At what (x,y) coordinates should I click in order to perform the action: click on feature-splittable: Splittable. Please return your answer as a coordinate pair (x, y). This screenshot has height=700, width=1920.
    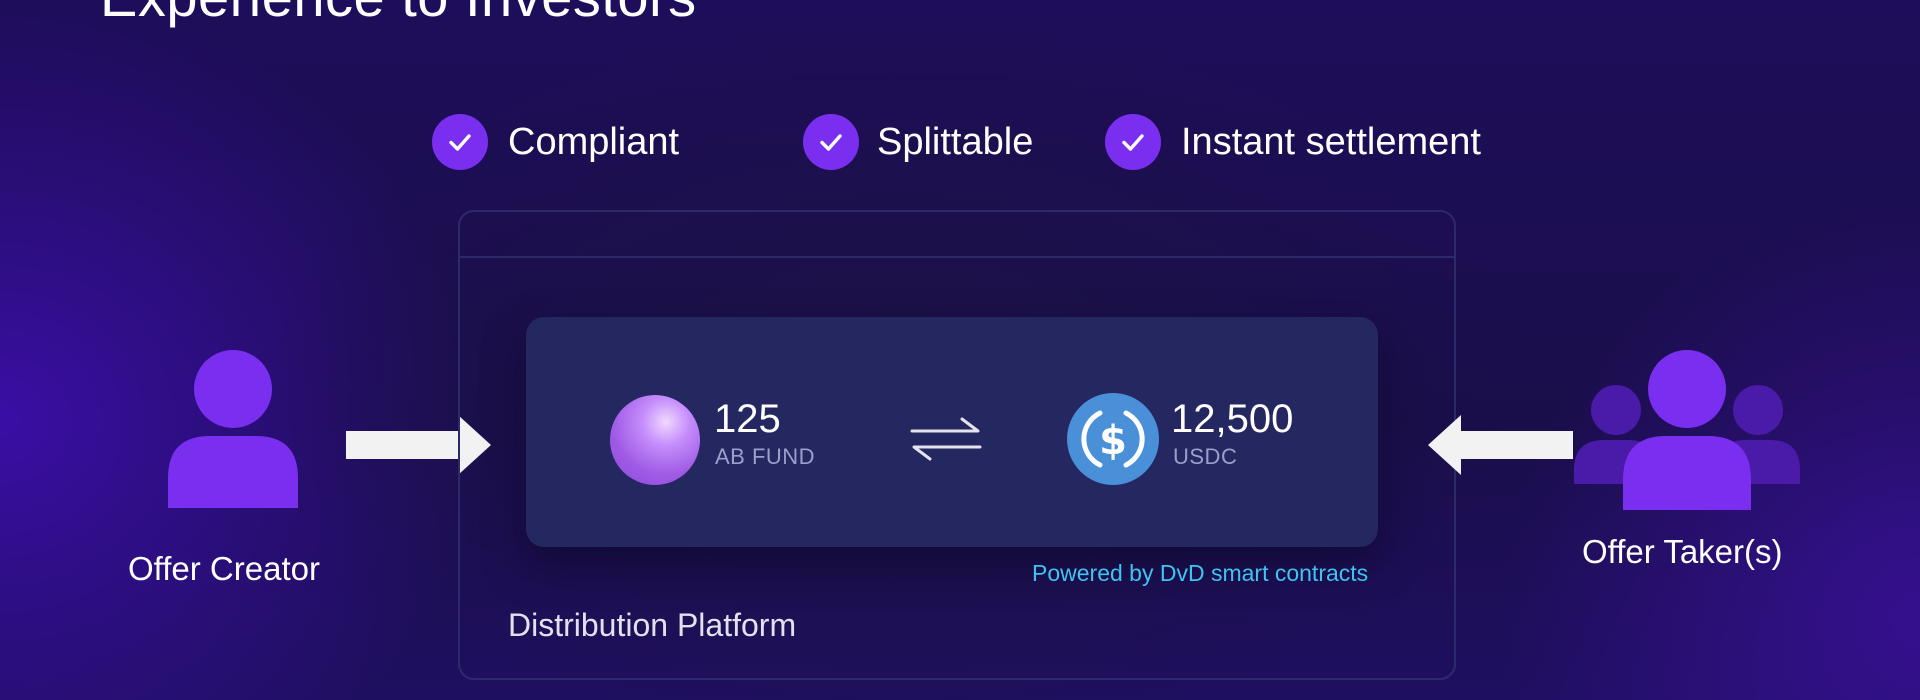
    Looking at the image, I should click on (918, 142).